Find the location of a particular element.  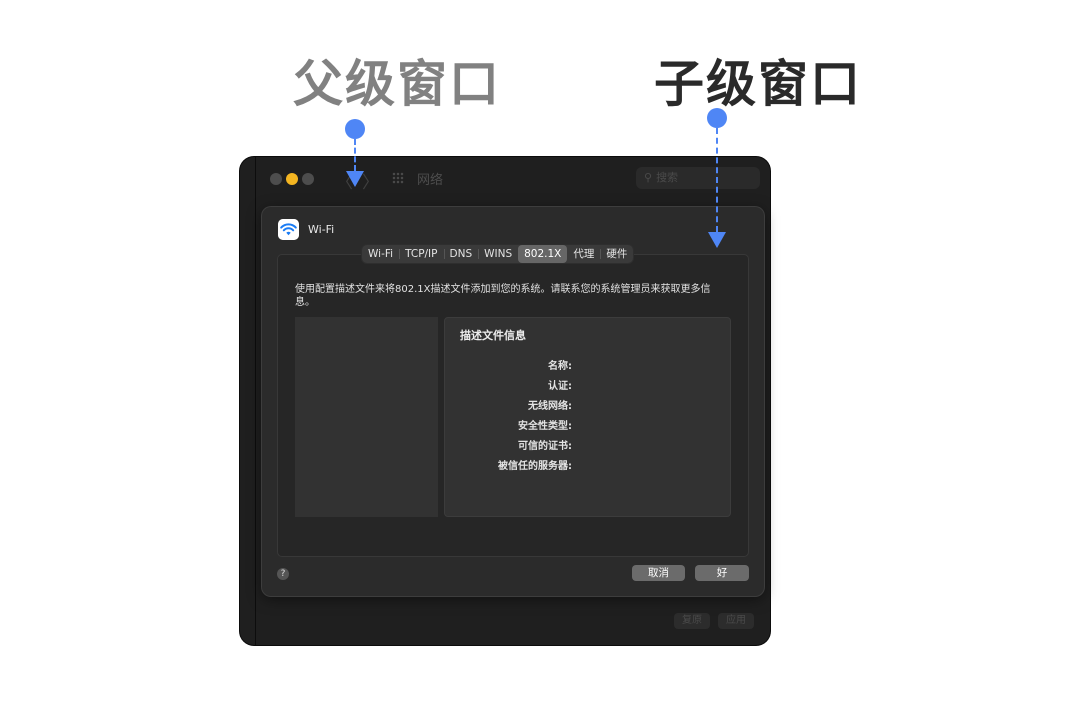

search-field: ⚲ 搜索 is located at coordinates (698, 178).